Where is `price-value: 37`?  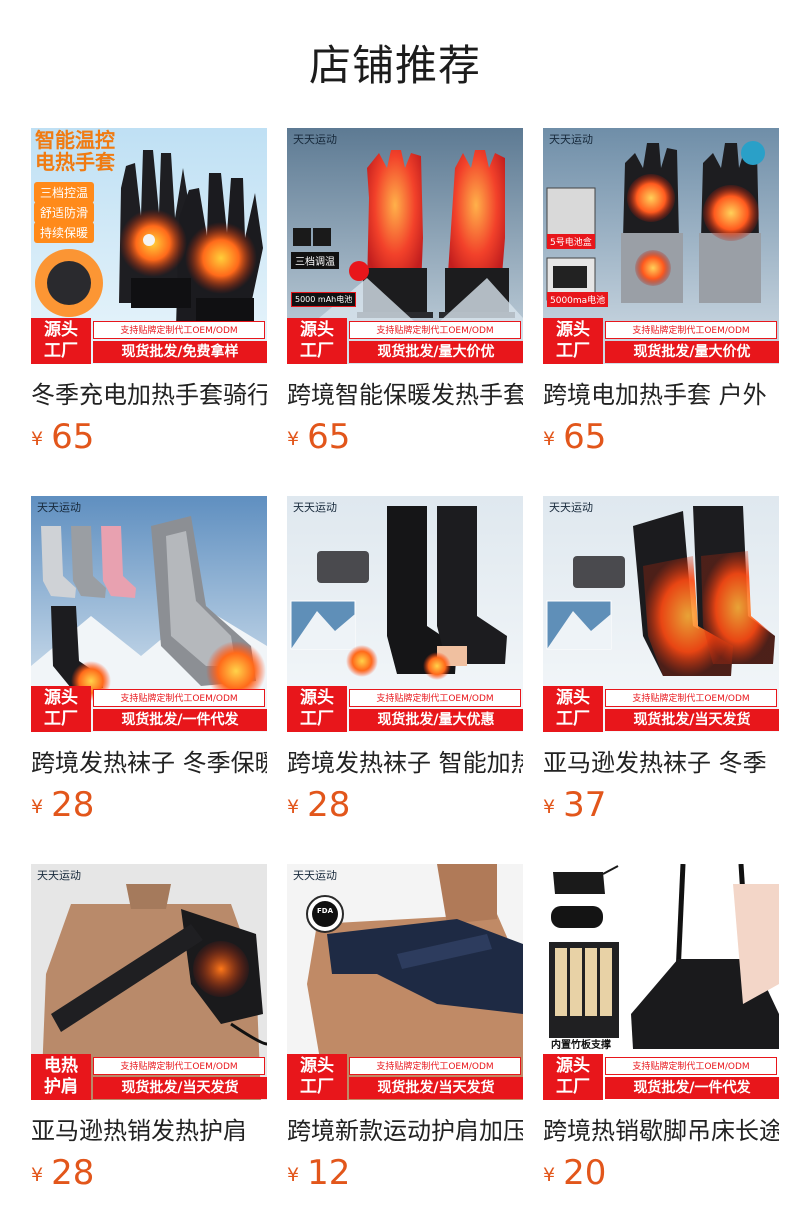
price-value: 37 is located at coordinates (585, 805).